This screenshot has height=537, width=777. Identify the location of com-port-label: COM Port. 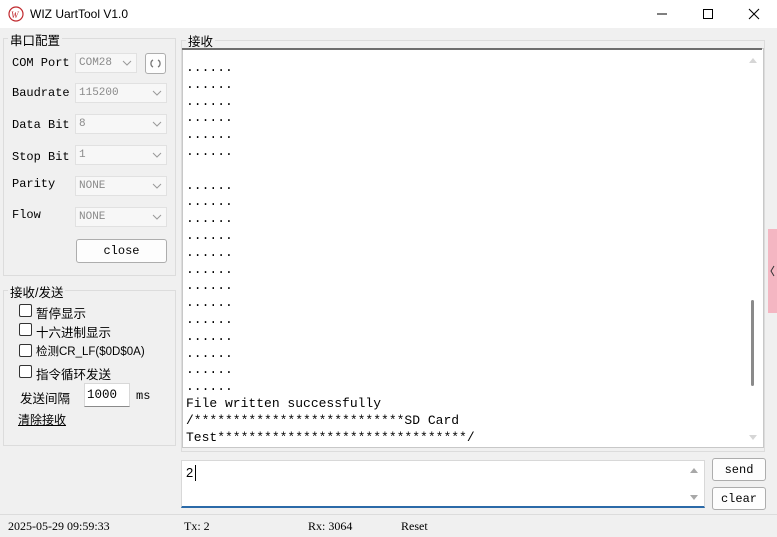
(41, 63).